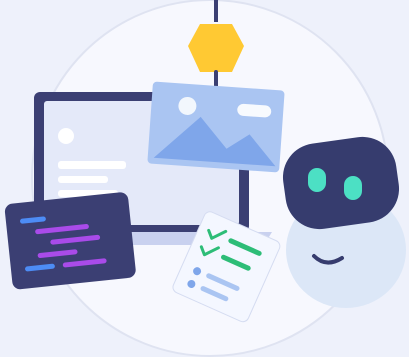 The image size is (409, 357). What do you see at coordinates (216, 127) in the screenshot?
I see `image-icon` at bounding box center [216, 127].